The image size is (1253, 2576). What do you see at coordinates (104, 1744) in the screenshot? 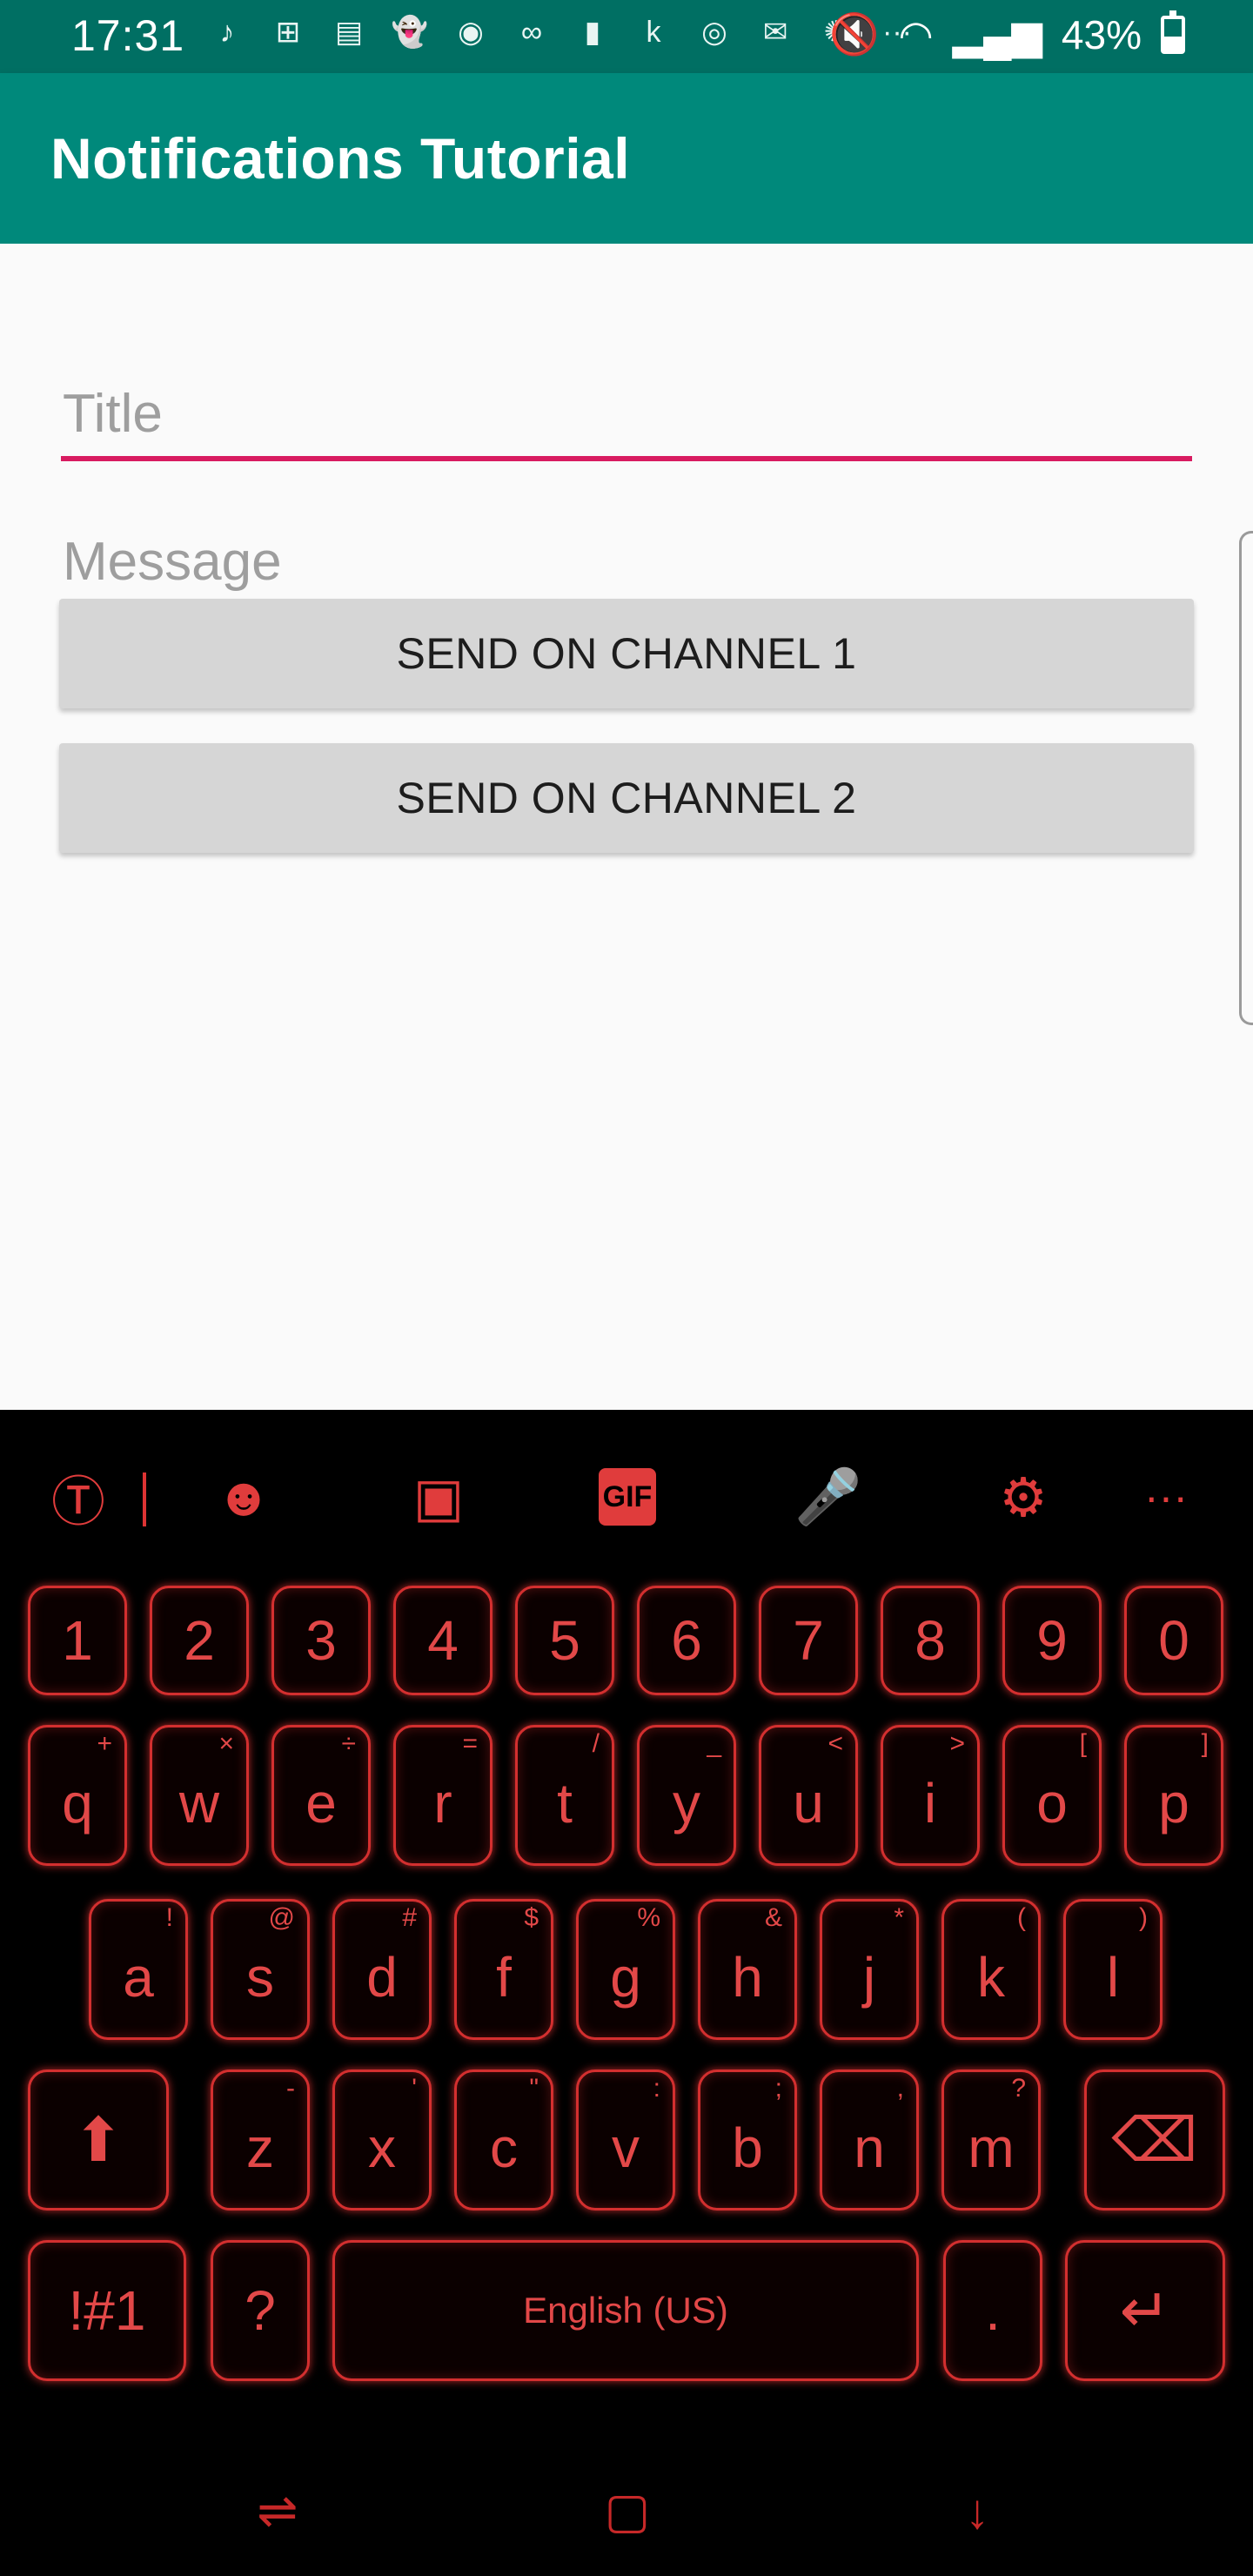
I see `key-q-secondary: +` at bounding box center [104, 1744].